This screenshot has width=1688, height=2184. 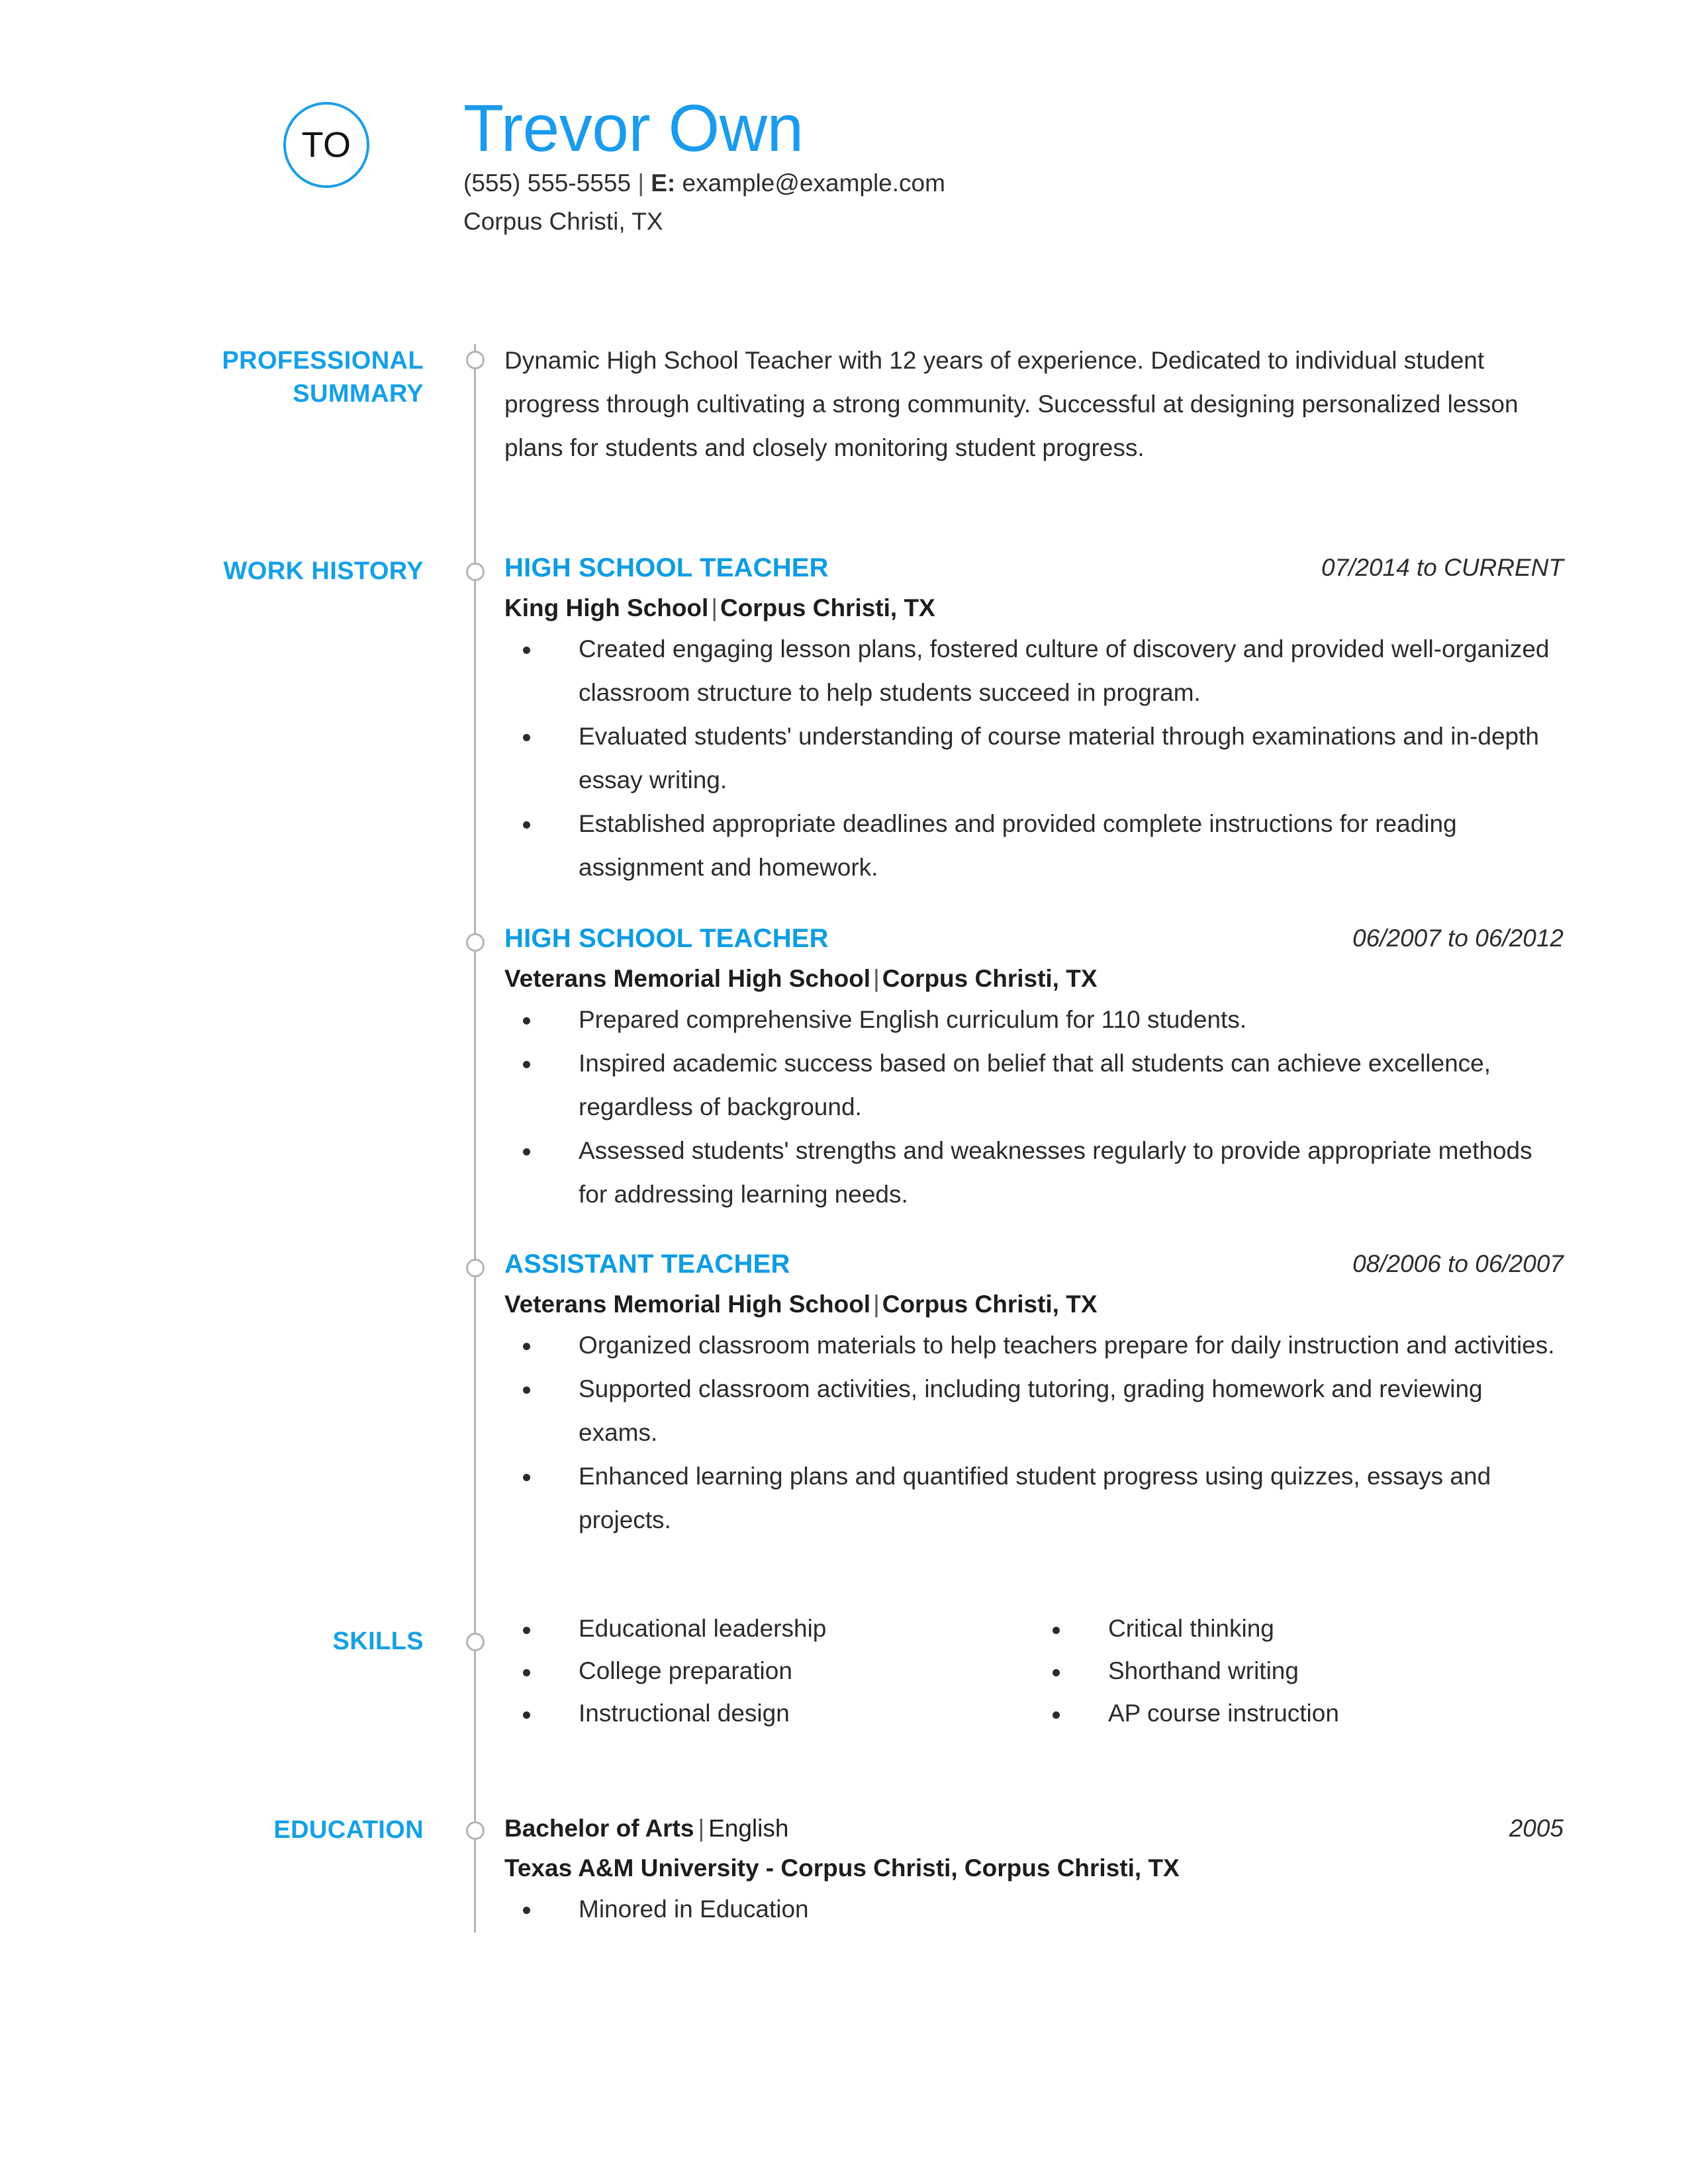 What do you see at coordinates (1034, 1830) in the screenshot?
I see `education-header: Bachelor of Arts | English 2005` at bounding box center [1034, 1830].